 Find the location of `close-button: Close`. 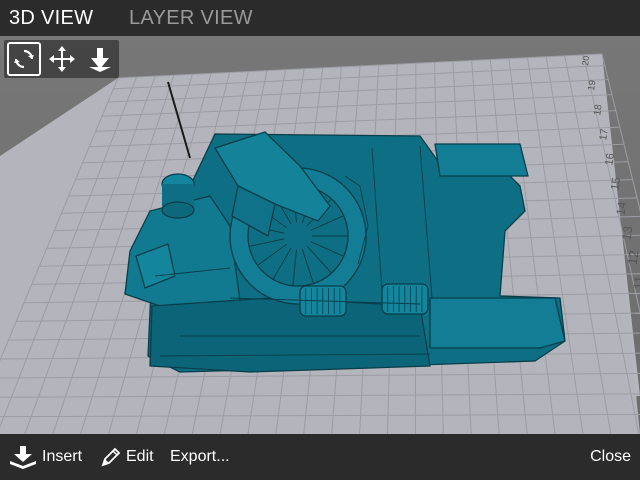

close-button: Close is located at coordinates (610, 457).